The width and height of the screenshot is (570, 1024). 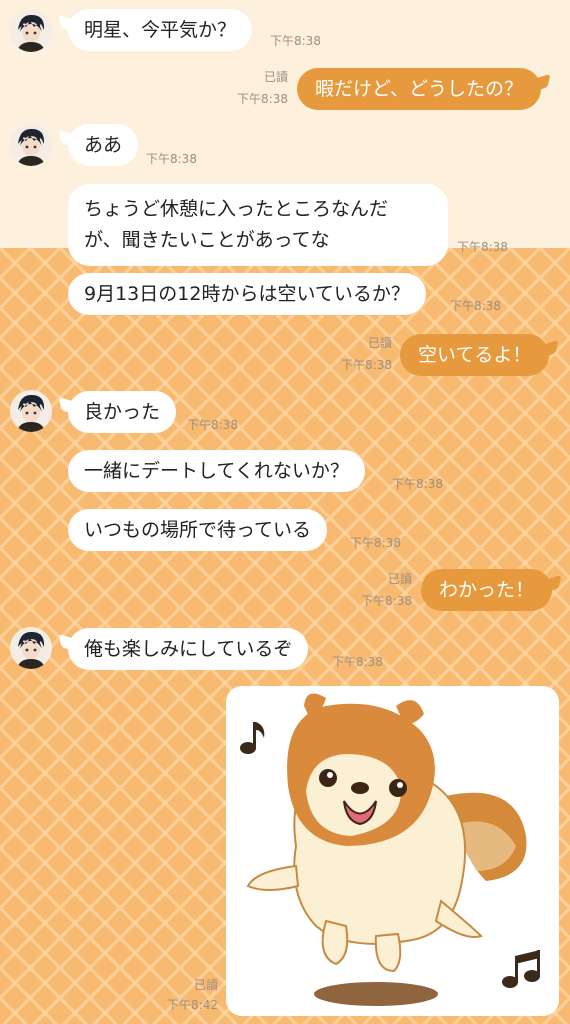 I want to click on incoming-message: 9月13日の12時からは空いているか？, so click(x=247, y=294).